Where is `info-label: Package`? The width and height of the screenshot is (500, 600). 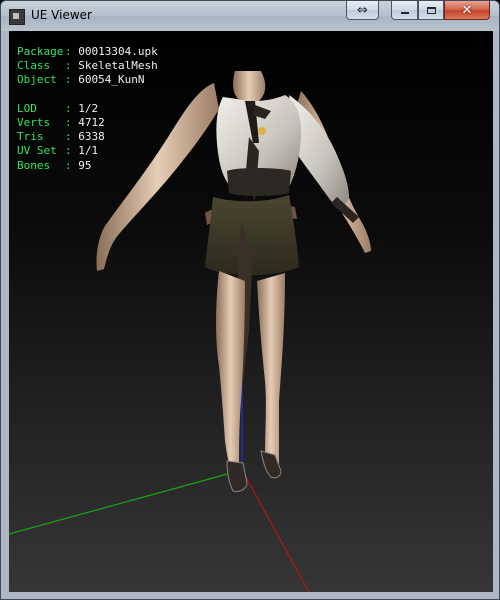
info-label: Package is located at coordinates (40, 51).